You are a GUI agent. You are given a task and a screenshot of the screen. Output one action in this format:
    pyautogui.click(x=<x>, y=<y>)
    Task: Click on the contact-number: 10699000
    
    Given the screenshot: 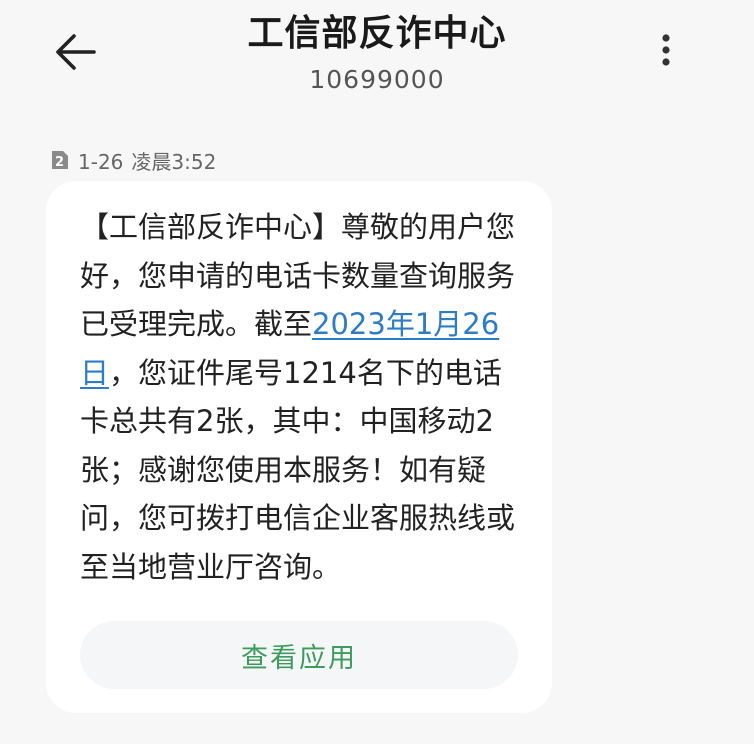 What is the action you would take?
    pyautogui.click(x=377, y=79)
    